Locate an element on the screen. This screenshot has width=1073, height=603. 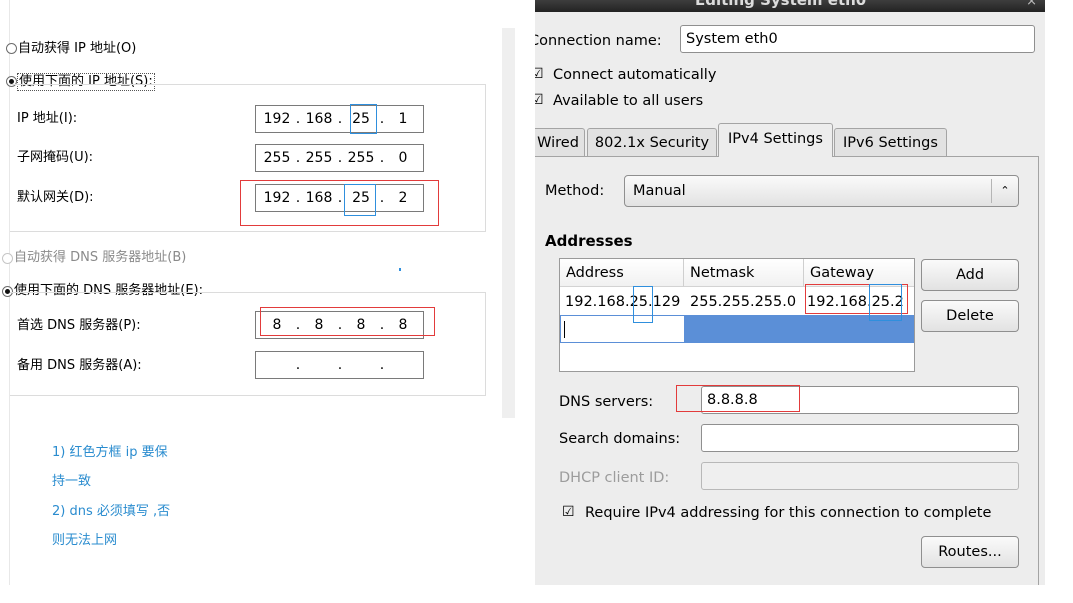
ip-octet-2: 168 is located at coordinates (319, 119).